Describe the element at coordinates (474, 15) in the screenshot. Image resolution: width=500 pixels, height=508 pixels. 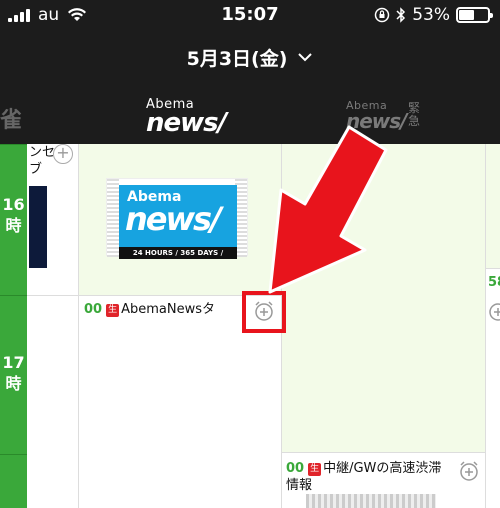
I see `battery-icon` at that location.